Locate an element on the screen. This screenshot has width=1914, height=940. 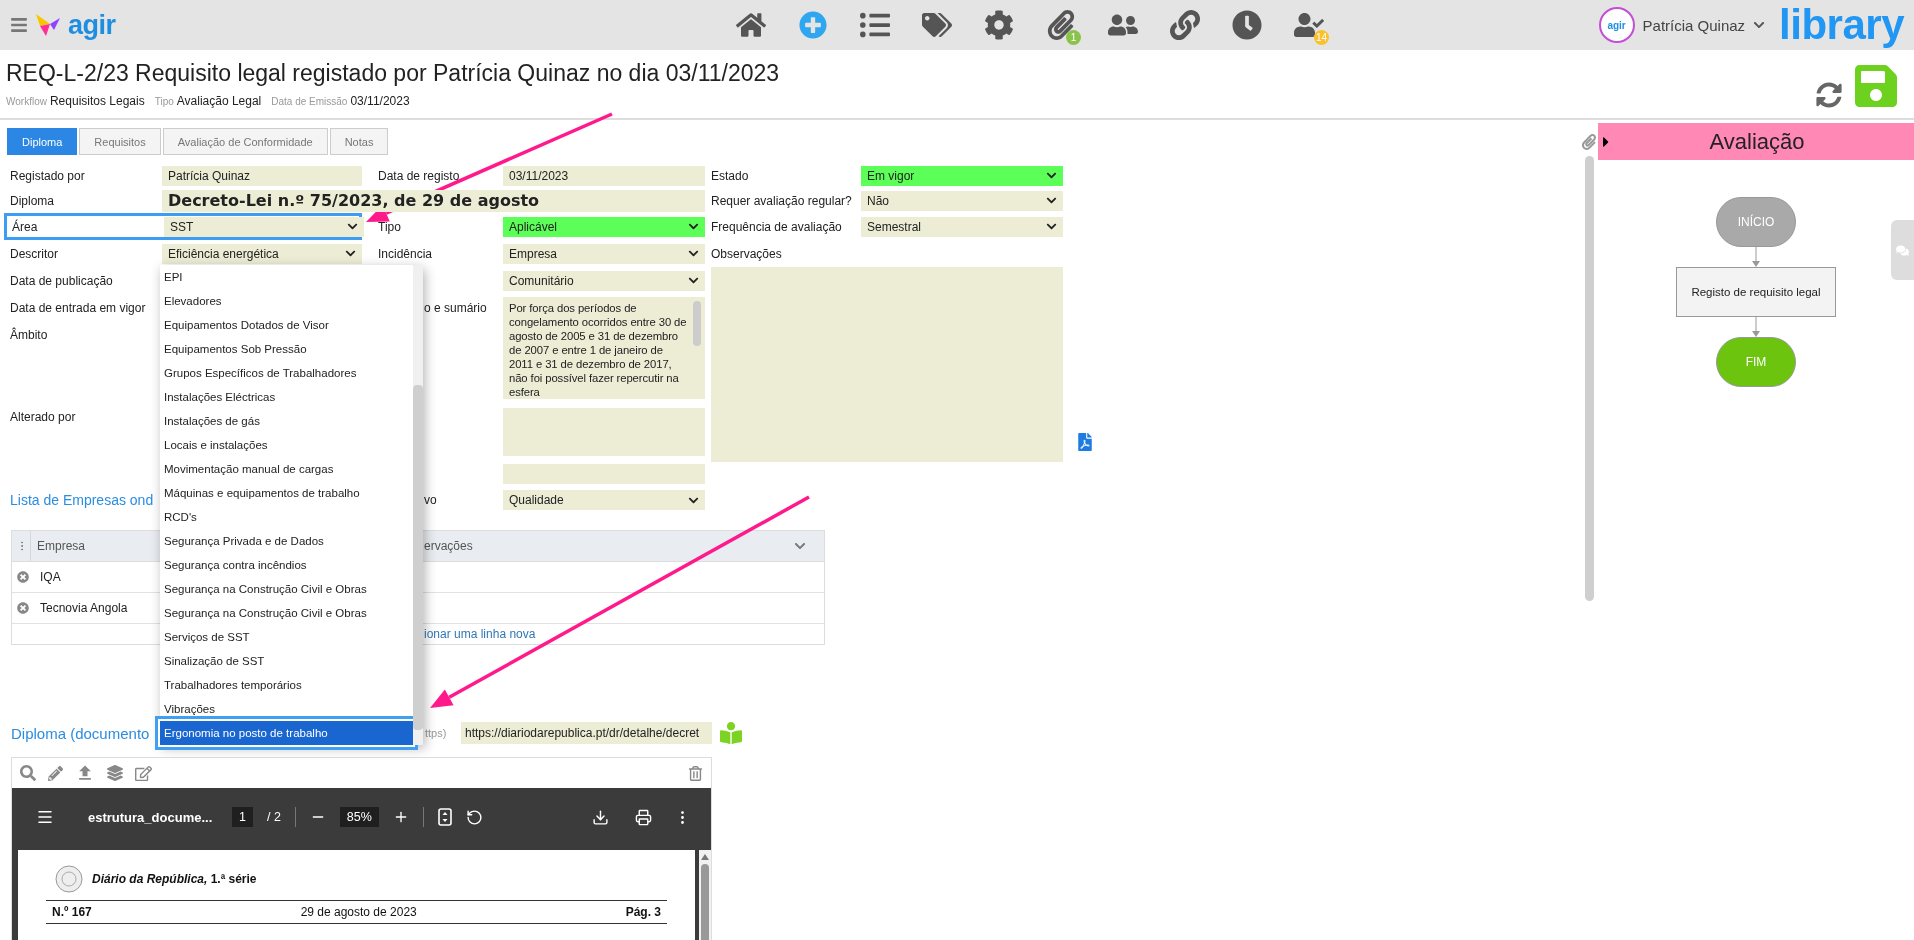
print-icon is located at coordinates (643, 817).